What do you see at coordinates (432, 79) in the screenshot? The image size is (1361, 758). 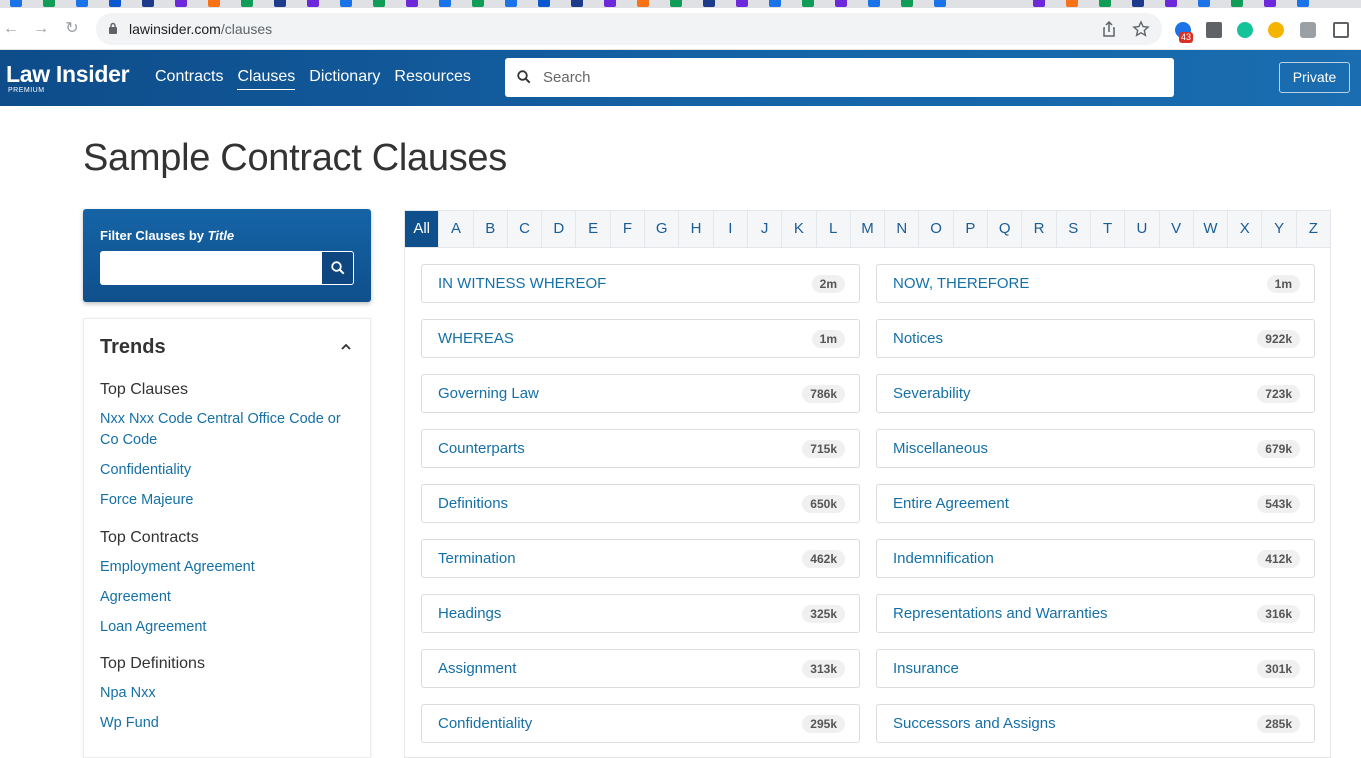 I see `nav-resources: Resources` at bounding box center [432, 79].